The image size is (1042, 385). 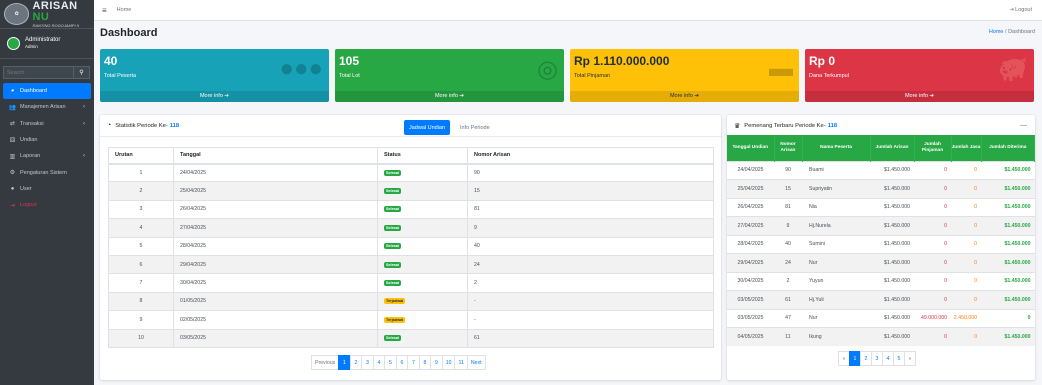 What do you see at coordinates (836, 336) in the screenshot?
I see `cell-nama: Ikung` at bounding box center [836, 336].